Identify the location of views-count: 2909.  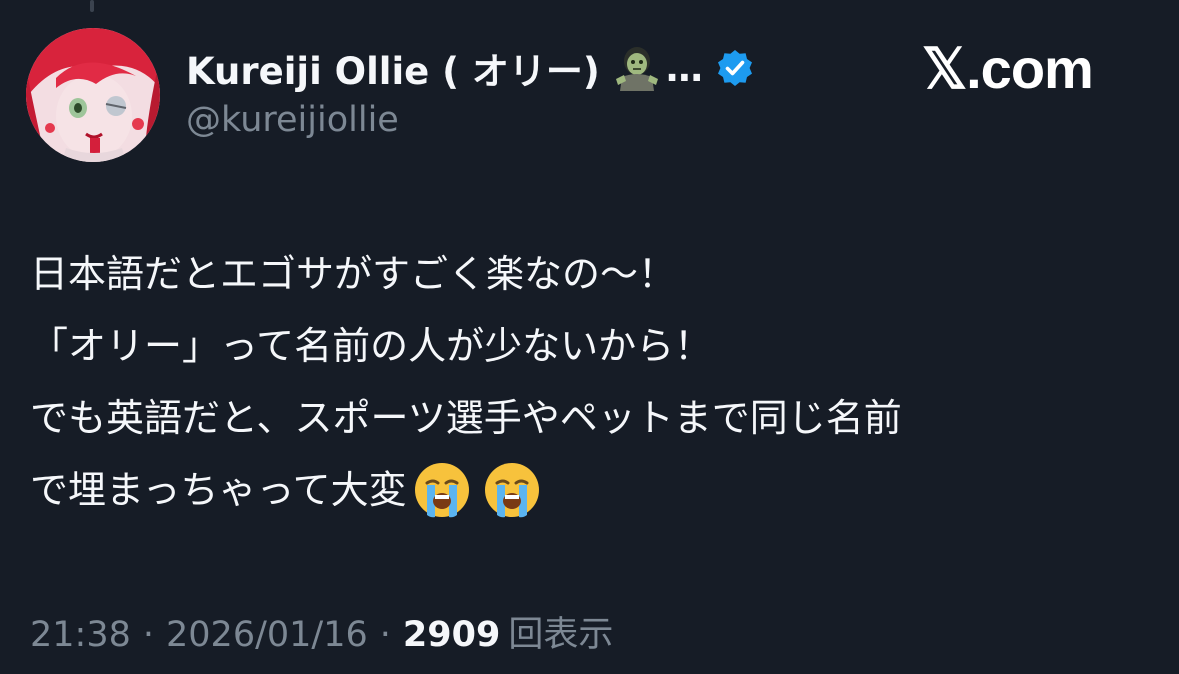
(451, 635).